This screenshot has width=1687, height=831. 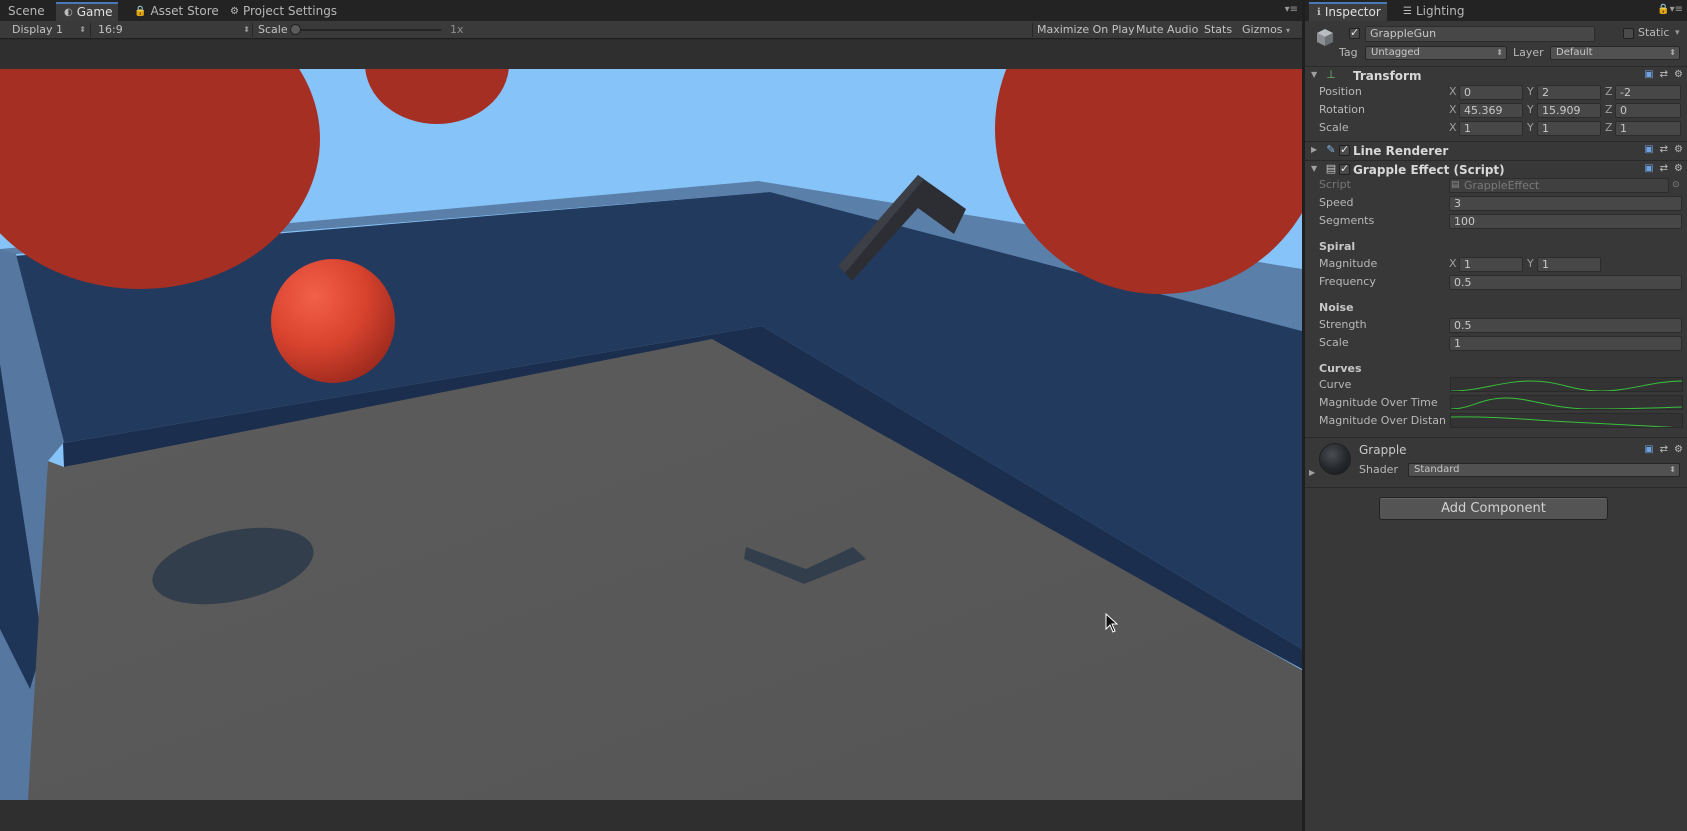 I want to click on tab-asset-store: 🔒 Asset Store, so click(x=175, y=11).